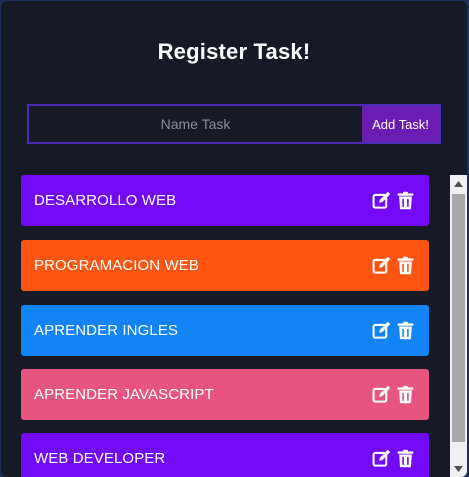  What do you see at coordinates (106, 330) in the screenshot?
I see `task-label: APRENDER INGLES` at bounding box center [106, 330].